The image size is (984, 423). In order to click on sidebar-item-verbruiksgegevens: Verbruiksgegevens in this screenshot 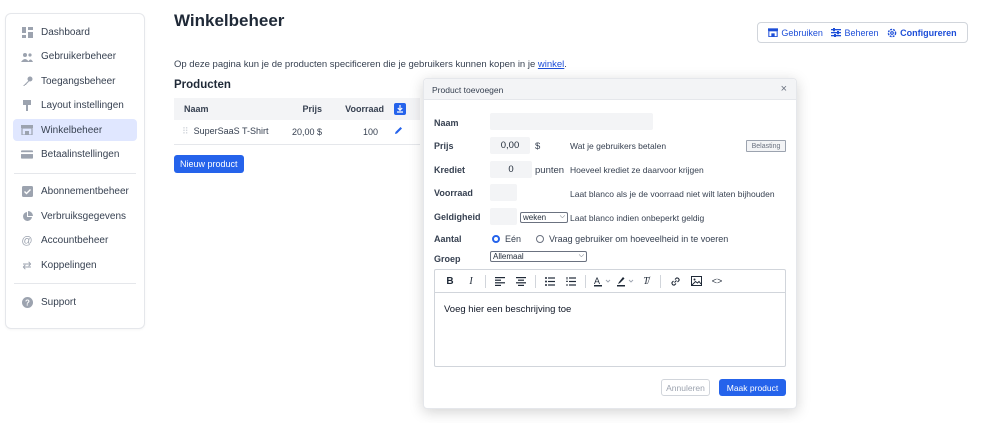, I will do `click(75, 216)`.